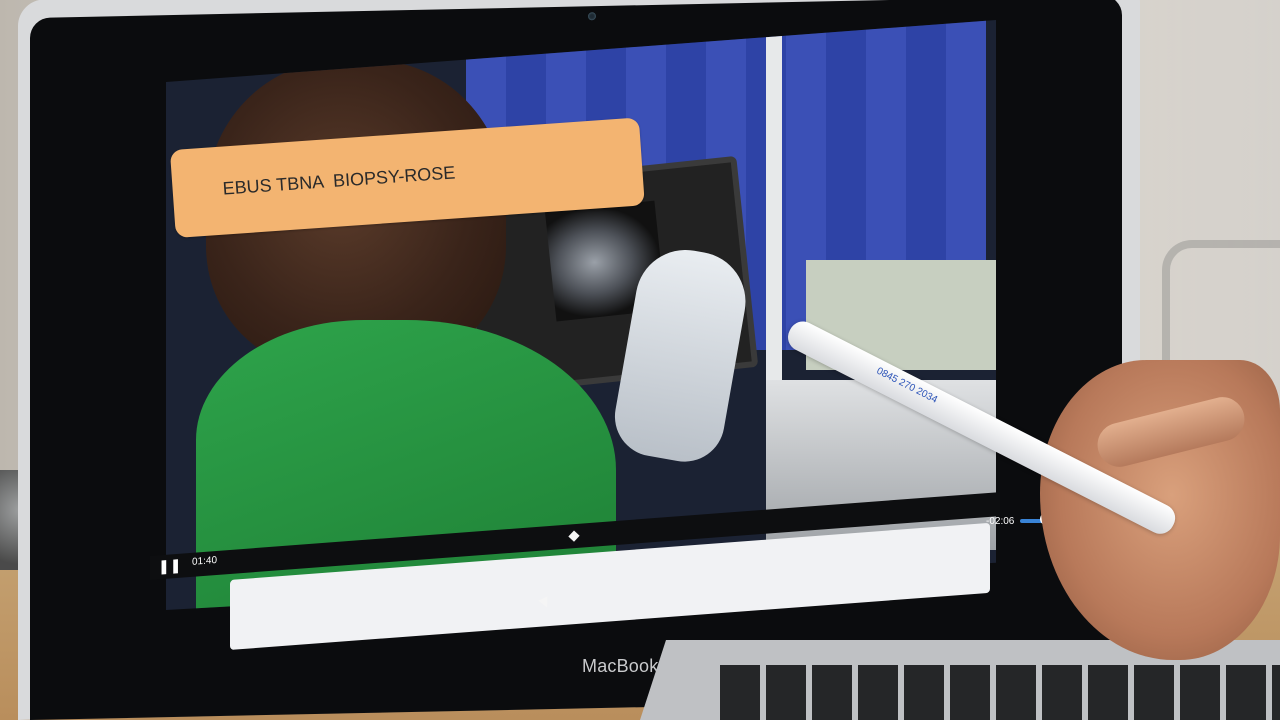 This screenshot has height=720, width=1280. What do you see at coordinates (774, 200) in the screenshot?
I see `endoscope-pole` at bounding box center [774, 200].